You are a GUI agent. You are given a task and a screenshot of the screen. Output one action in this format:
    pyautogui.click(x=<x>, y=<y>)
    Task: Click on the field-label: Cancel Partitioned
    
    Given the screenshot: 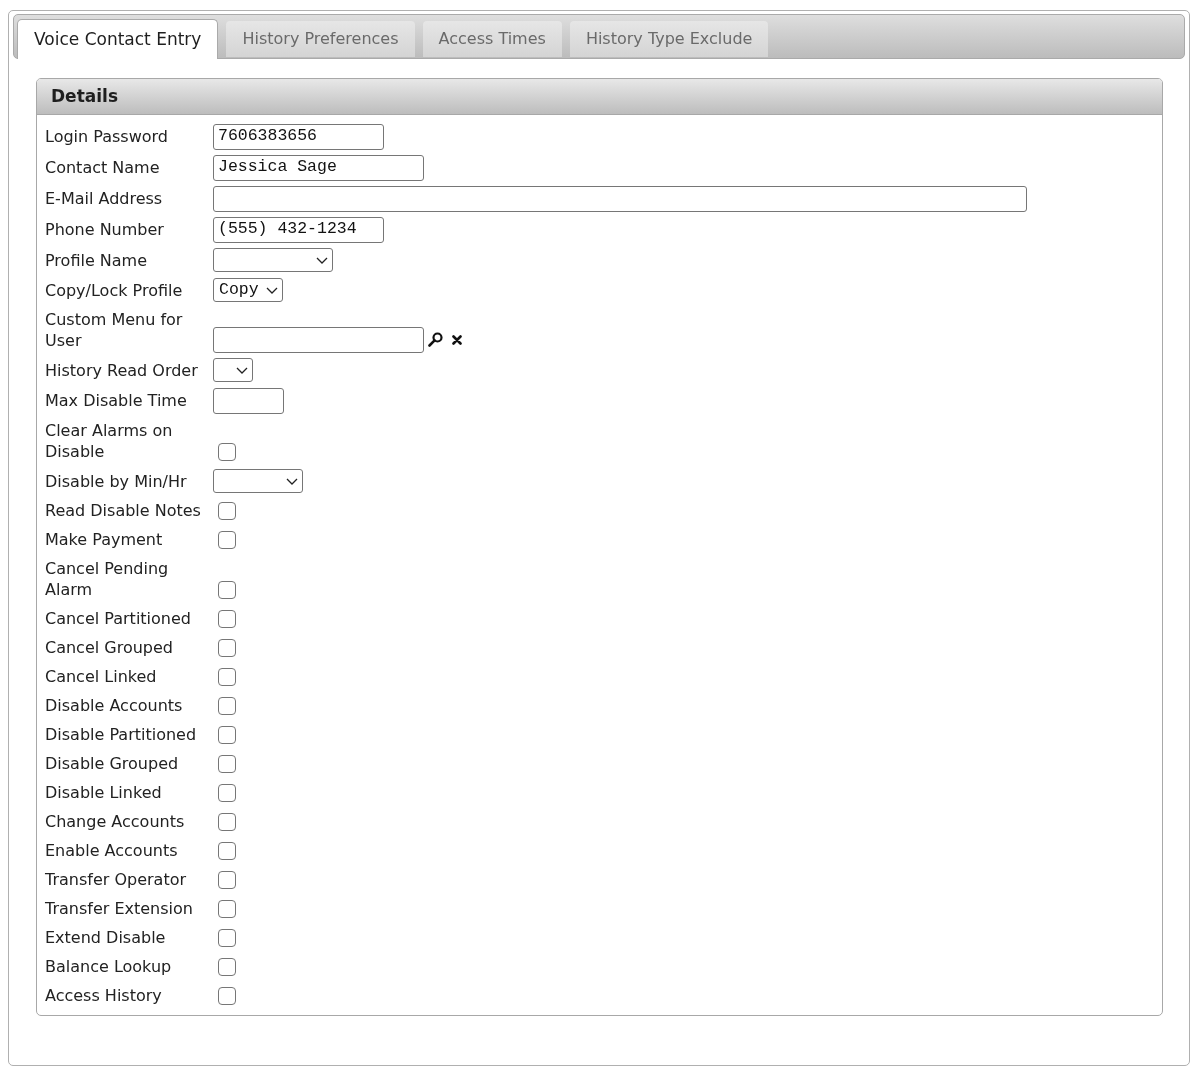 What is the action you would take?
    pyautogui.click(x=118, y=618)
    